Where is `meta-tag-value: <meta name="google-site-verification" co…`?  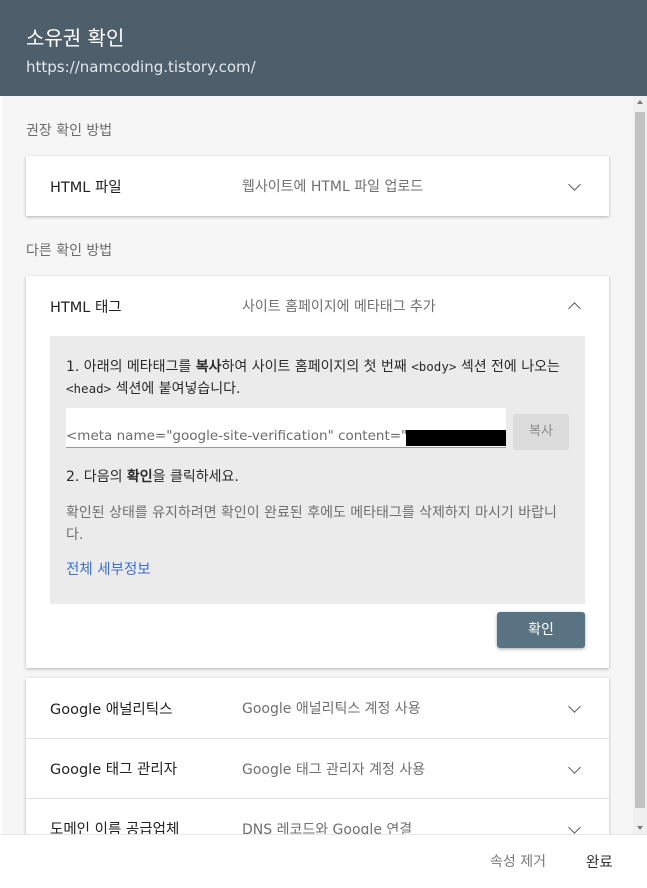
meta-tag-value: <meta name="google-site-verification" co… is located at coordinates (237, 436).